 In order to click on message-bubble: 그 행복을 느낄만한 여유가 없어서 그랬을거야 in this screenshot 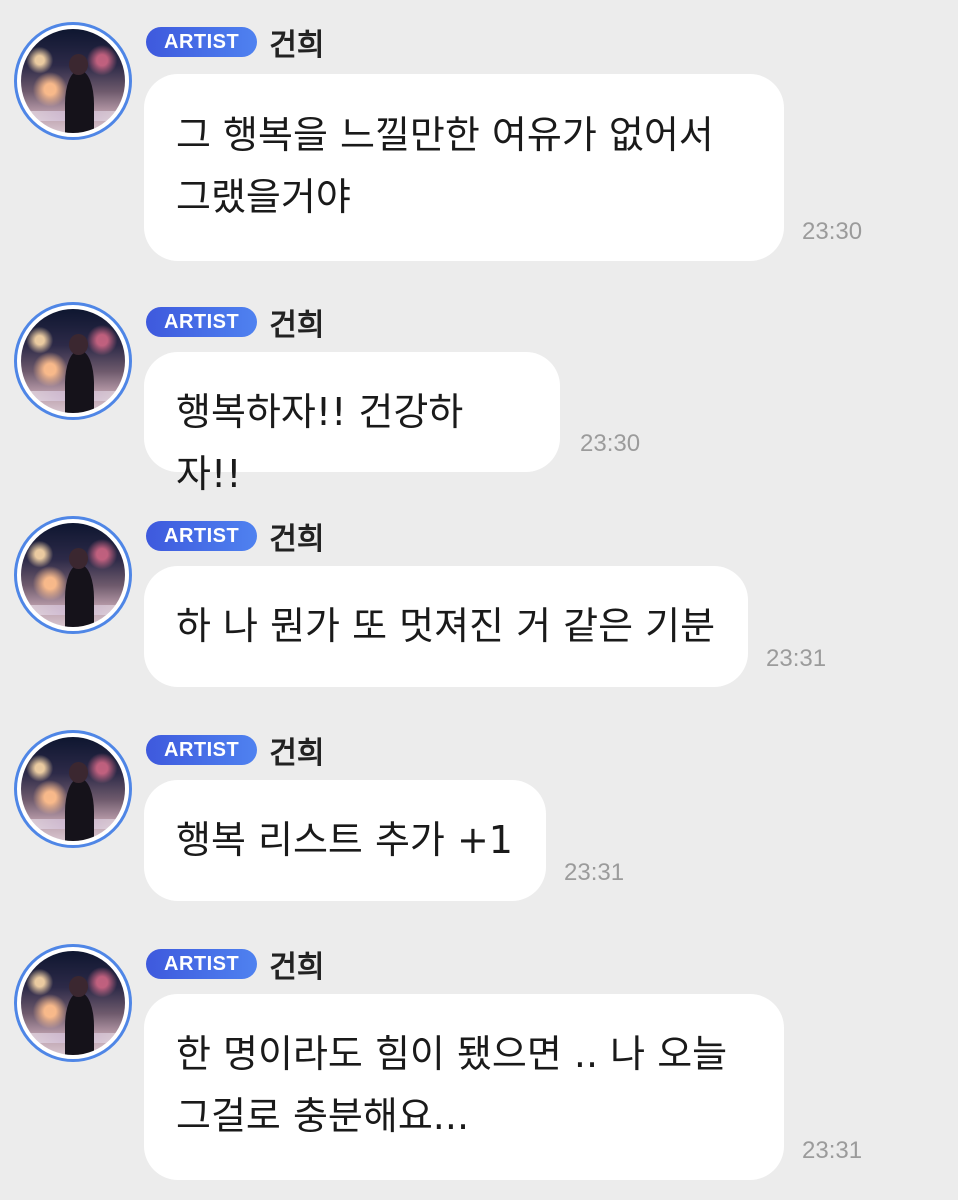, I will do `click(464, 167)`.